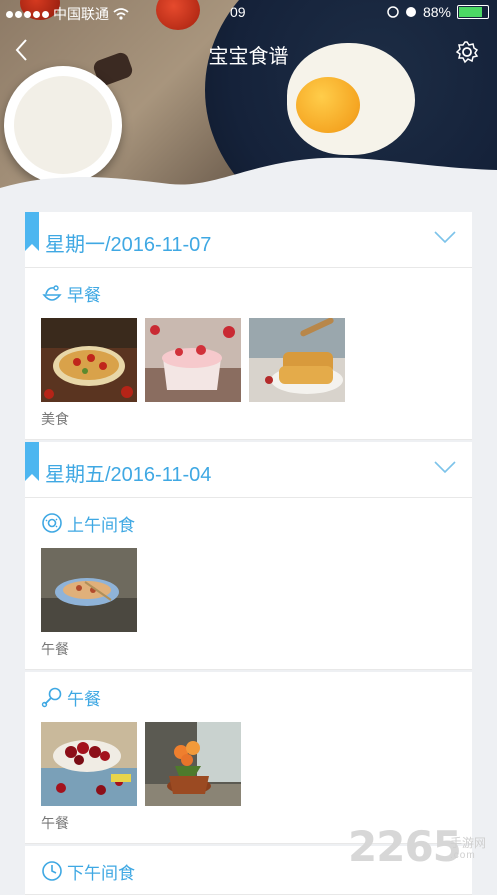 This screenshot has height=895, width=497. Describe the element at coordinates (328, 105) in the screenshot. I see `egg-yolk` at that location.